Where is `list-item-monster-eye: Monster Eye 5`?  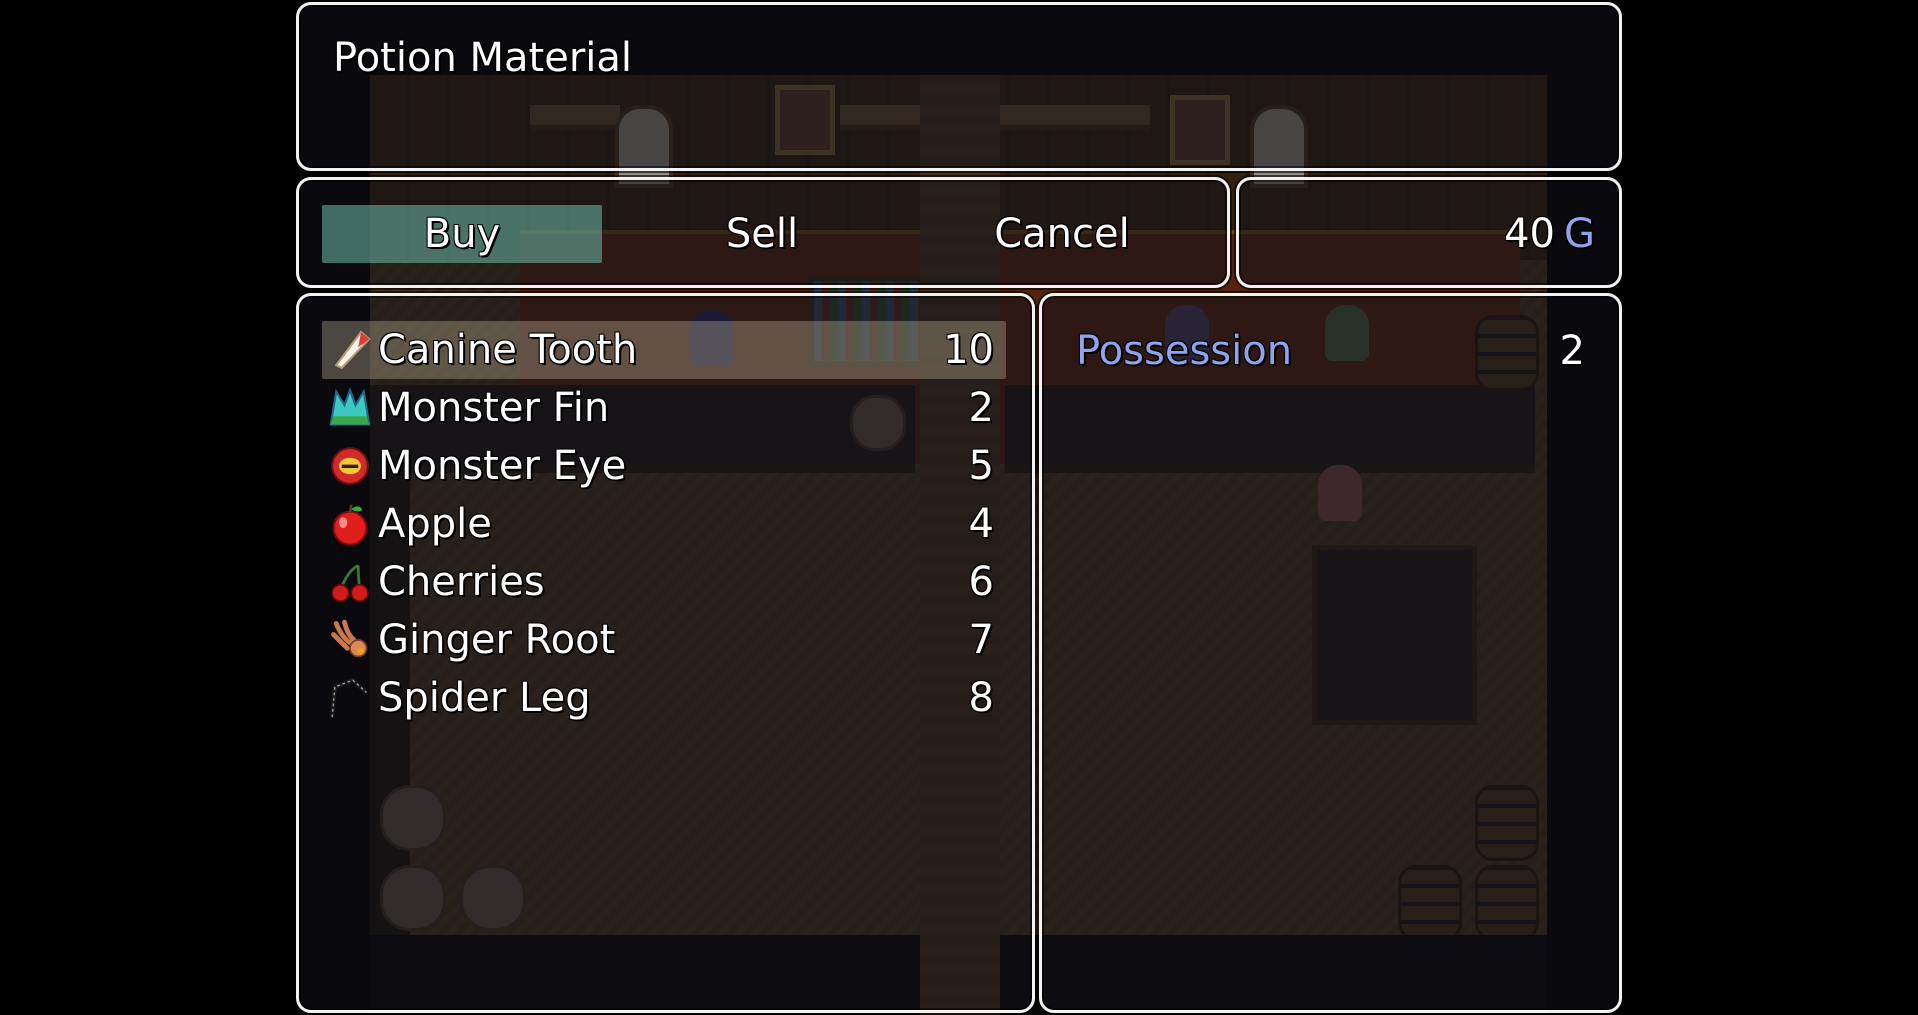 list-item-monster-eye: Monster Eye 5 is located at coordinates (664, 466).